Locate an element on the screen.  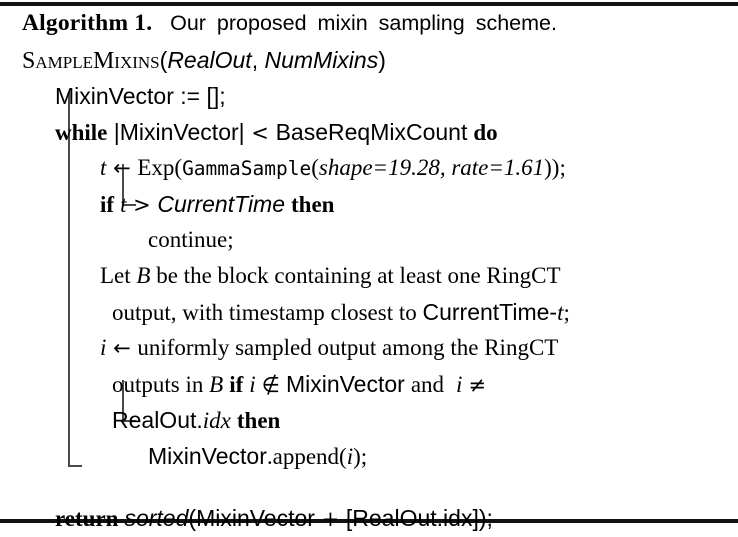
pick-arrow-icon: ← is located at coordinates (122, 348).